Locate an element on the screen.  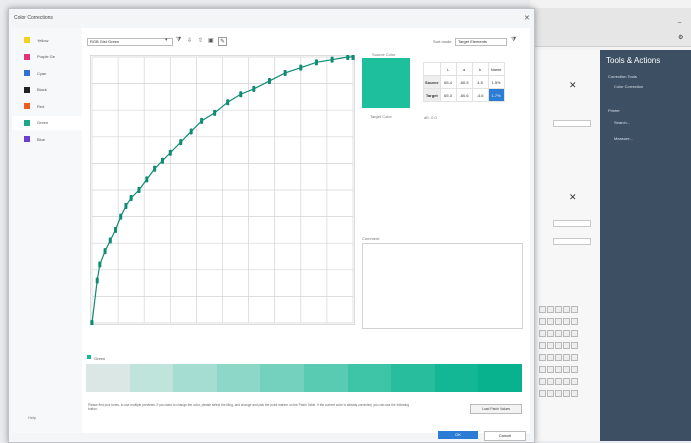
settings-icon: ⚙ is located at coordinates (680, 37).